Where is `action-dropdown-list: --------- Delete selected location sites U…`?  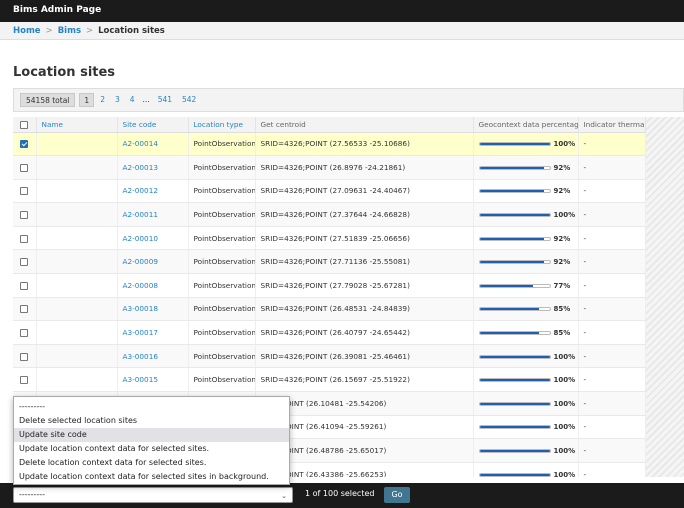 action-dropdown-list: --------- Delete selected location sites U… is located at coordinates (151, 440).